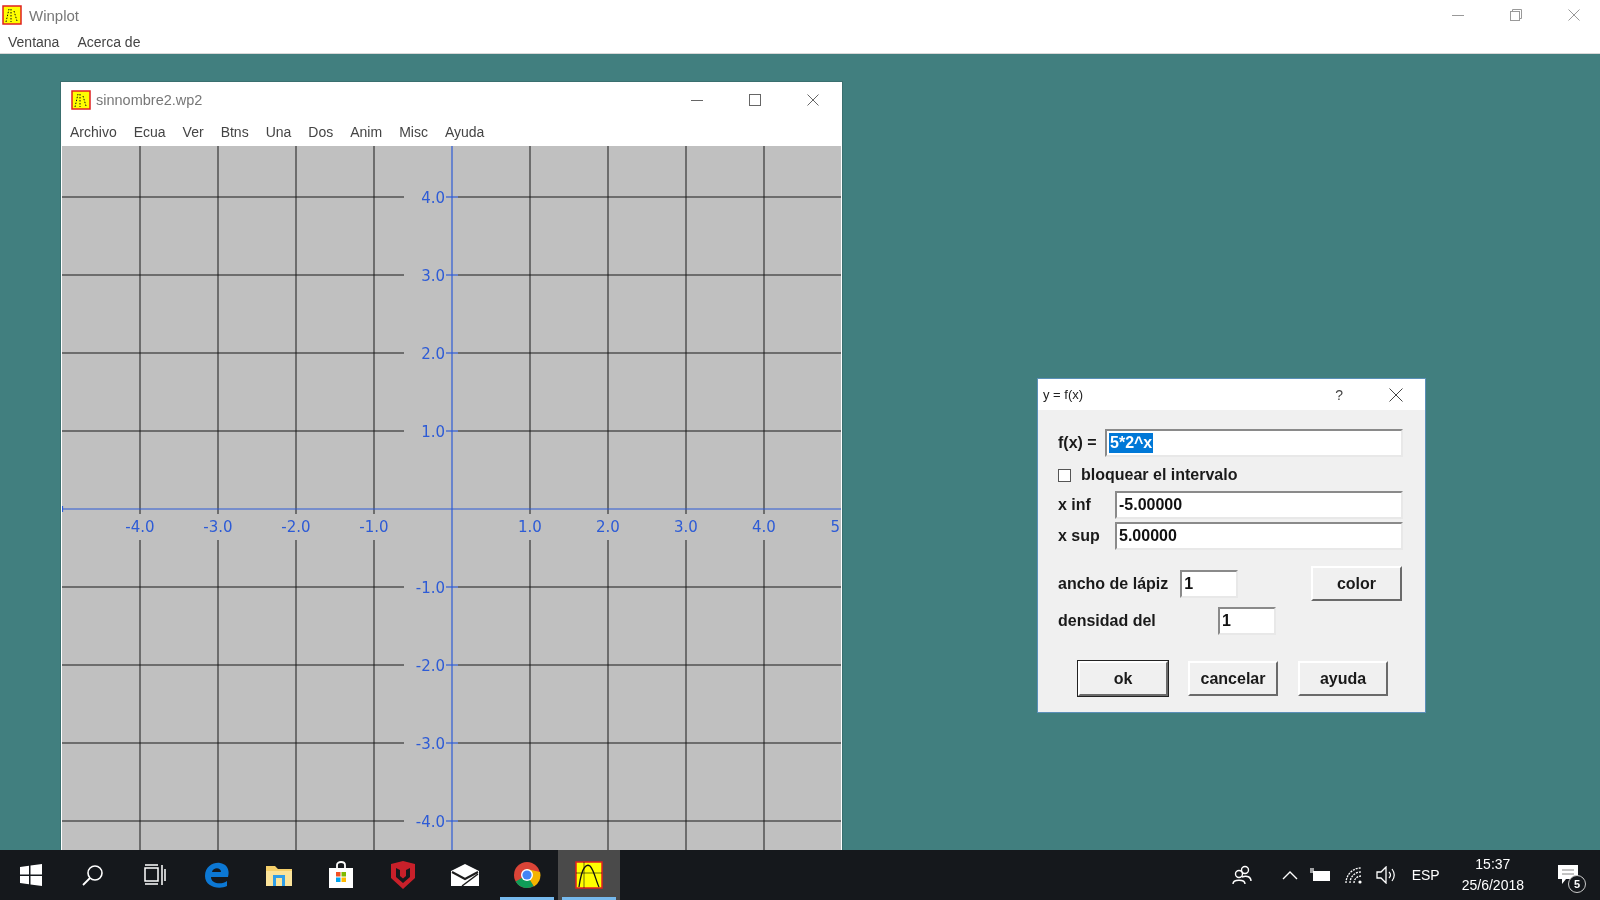  I want to click on dialog-button: ok, so click(1123, 678).